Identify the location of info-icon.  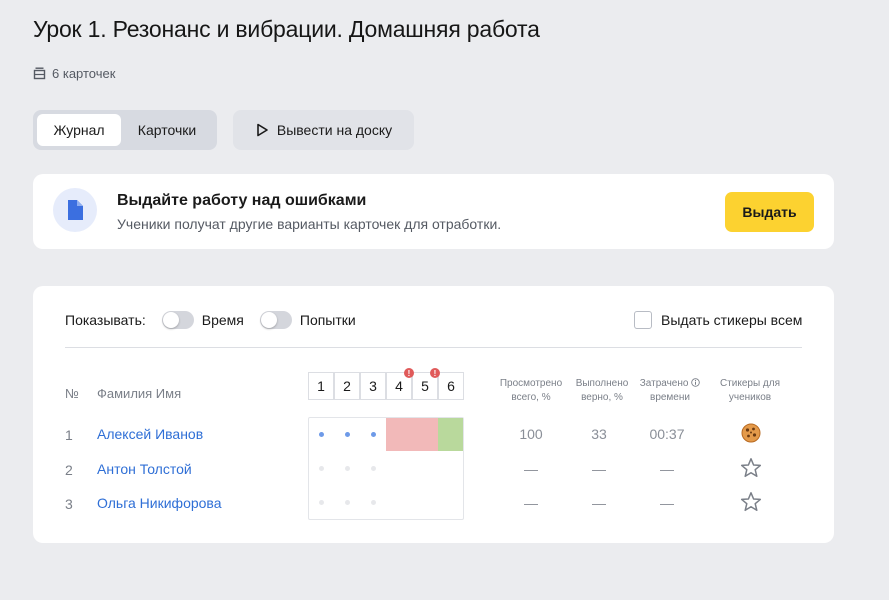
(695, 382).